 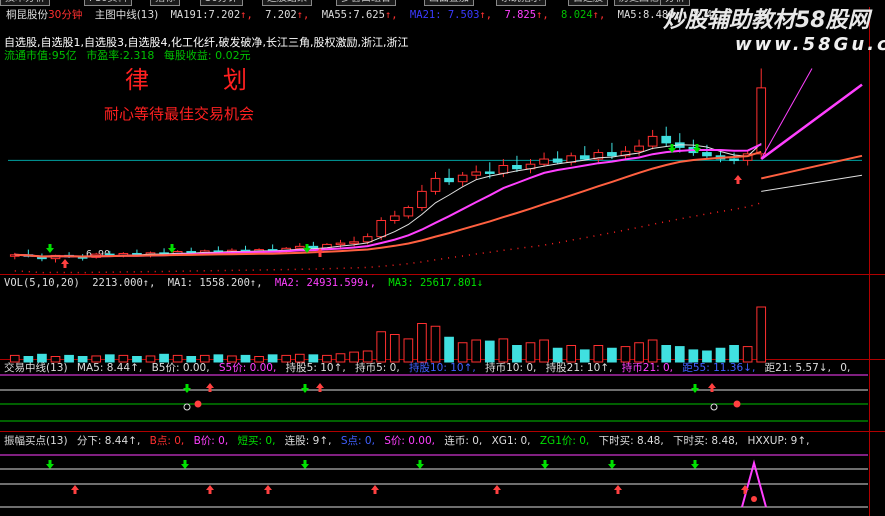 I want to click on mid-signal-dot, so click(x=737, y=404).